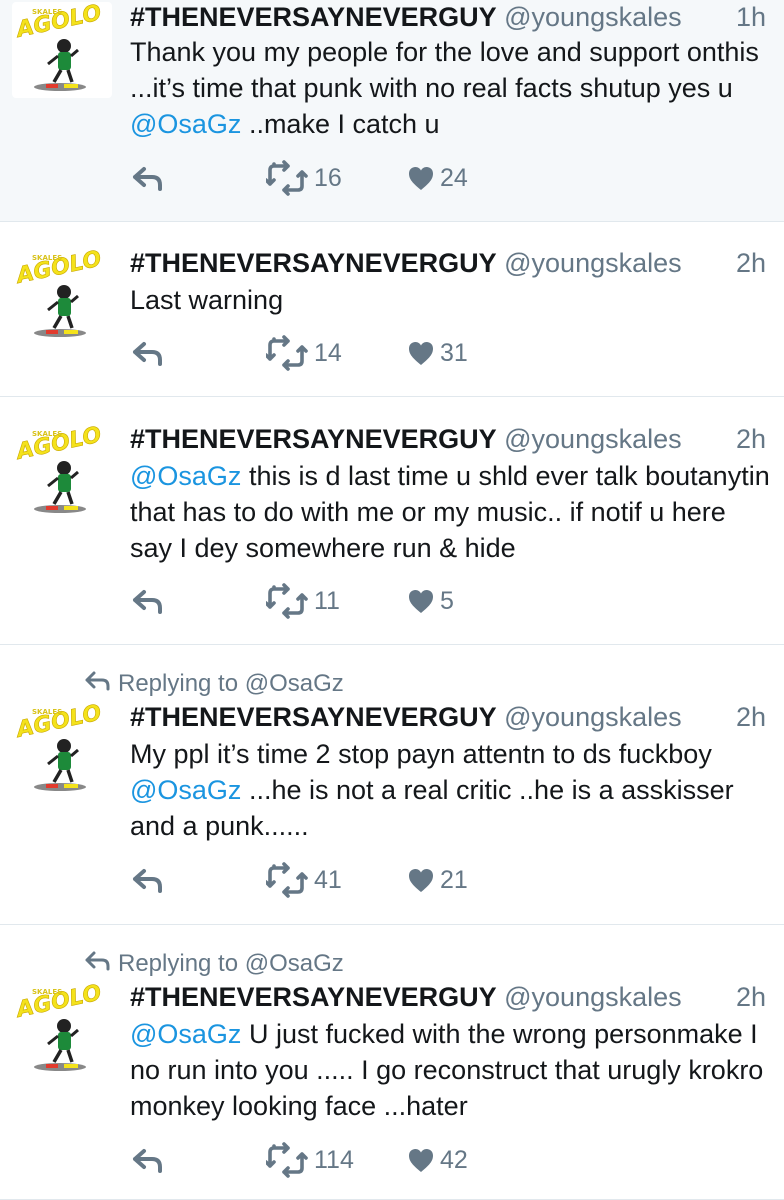  I want to click on like-count: 31, so click(454, 352).